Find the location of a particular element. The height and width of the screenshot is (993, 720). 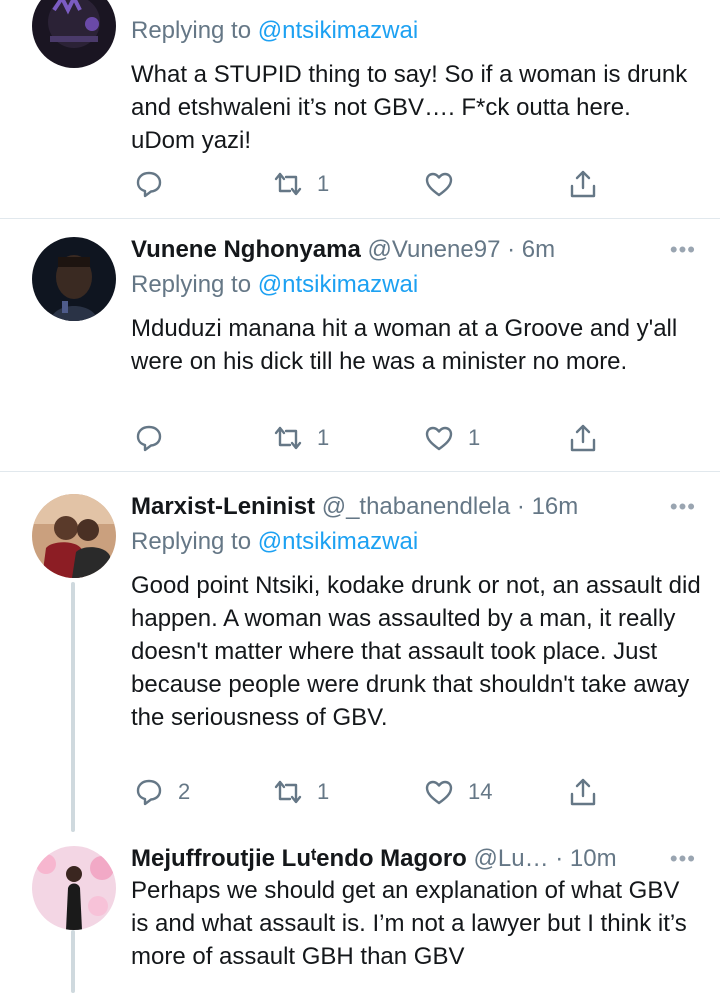

tweet-actions: 2 1 14 is located at coordinates (360, 792).